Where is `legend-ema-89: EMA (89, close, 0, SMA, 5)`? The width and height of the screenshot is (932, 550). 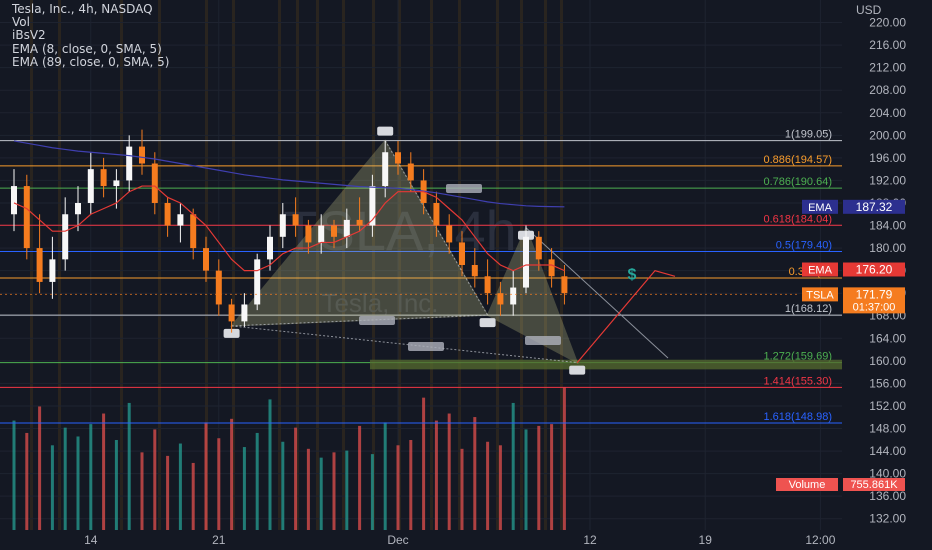 legend-ema-89: EMA (89, close, 0, SMA, 5) is located at coordinates (90, 62).